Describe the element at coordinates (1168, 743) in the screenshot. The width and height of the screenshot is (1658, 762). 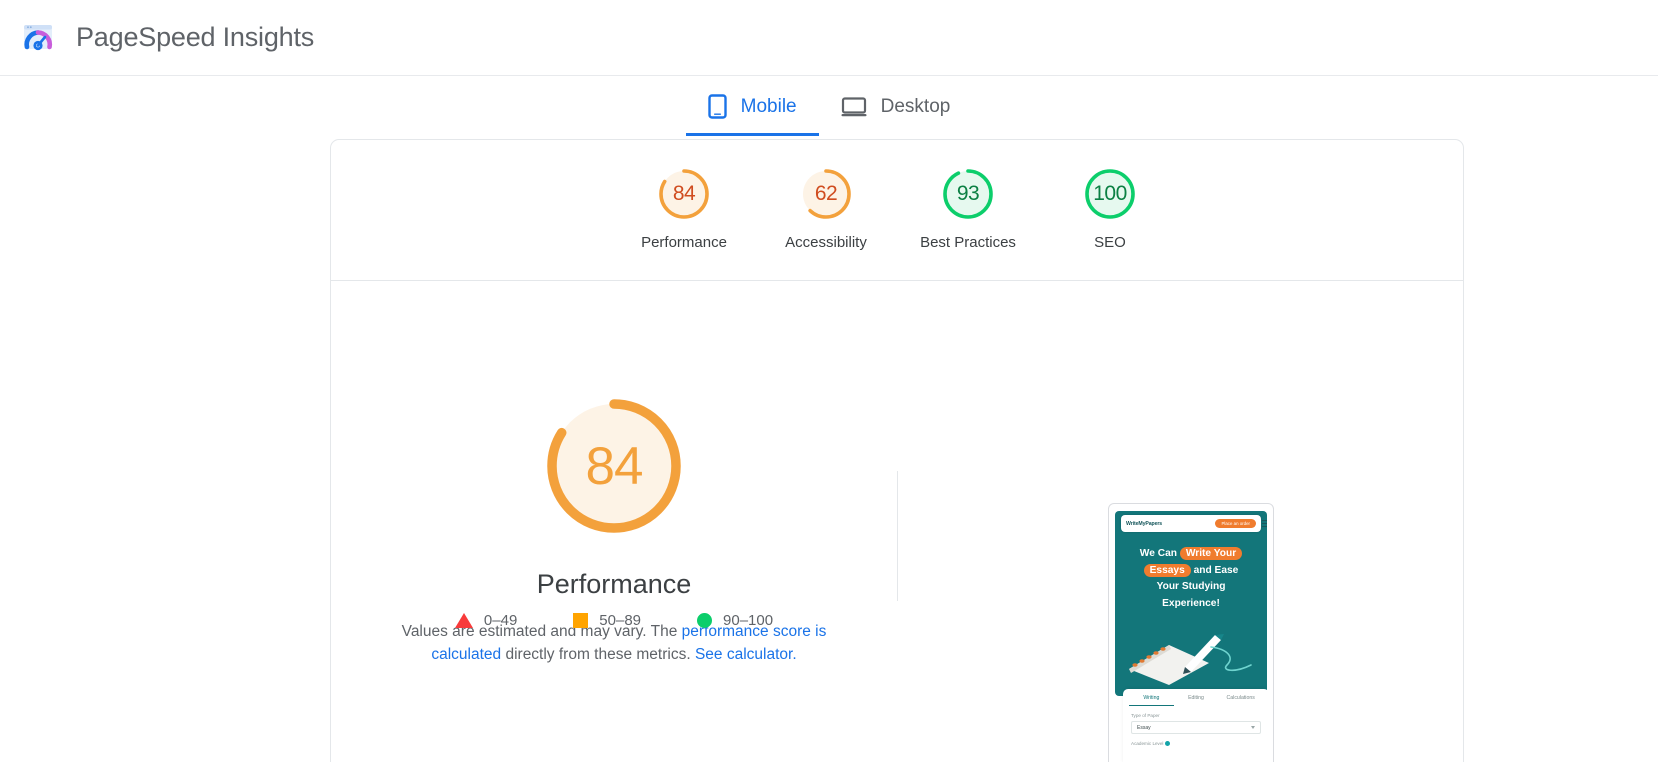
I see `info-icon` at that location.